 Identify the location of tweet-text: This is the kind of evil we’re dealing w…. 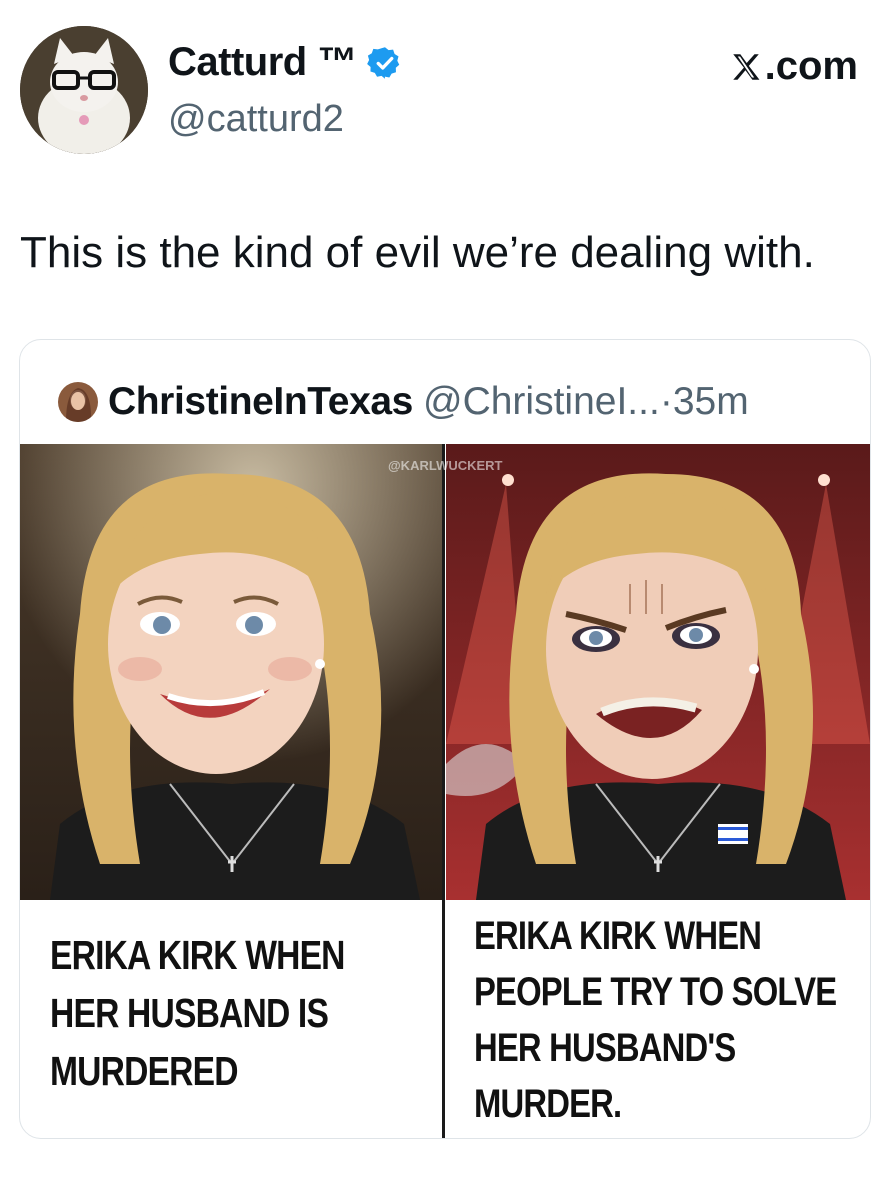
(417, 252).